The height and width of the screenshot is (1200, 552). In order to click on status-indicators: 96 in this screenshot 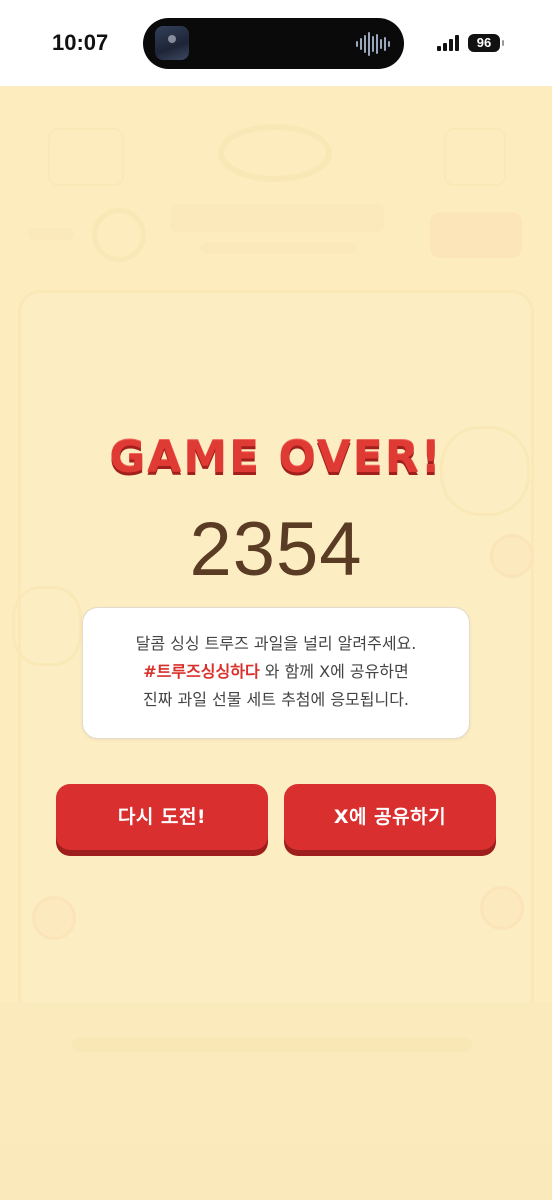, I will do `click(470, 43)`.